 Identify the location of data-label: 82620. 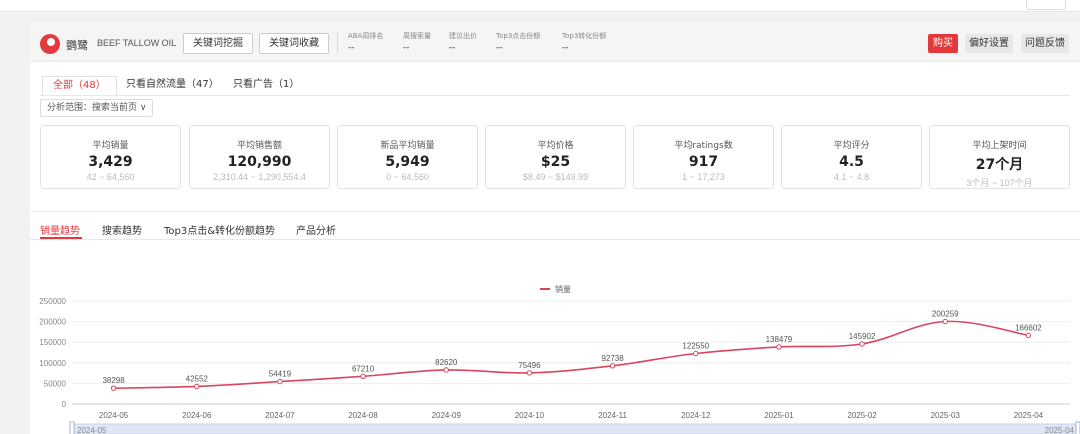
(446, 362).